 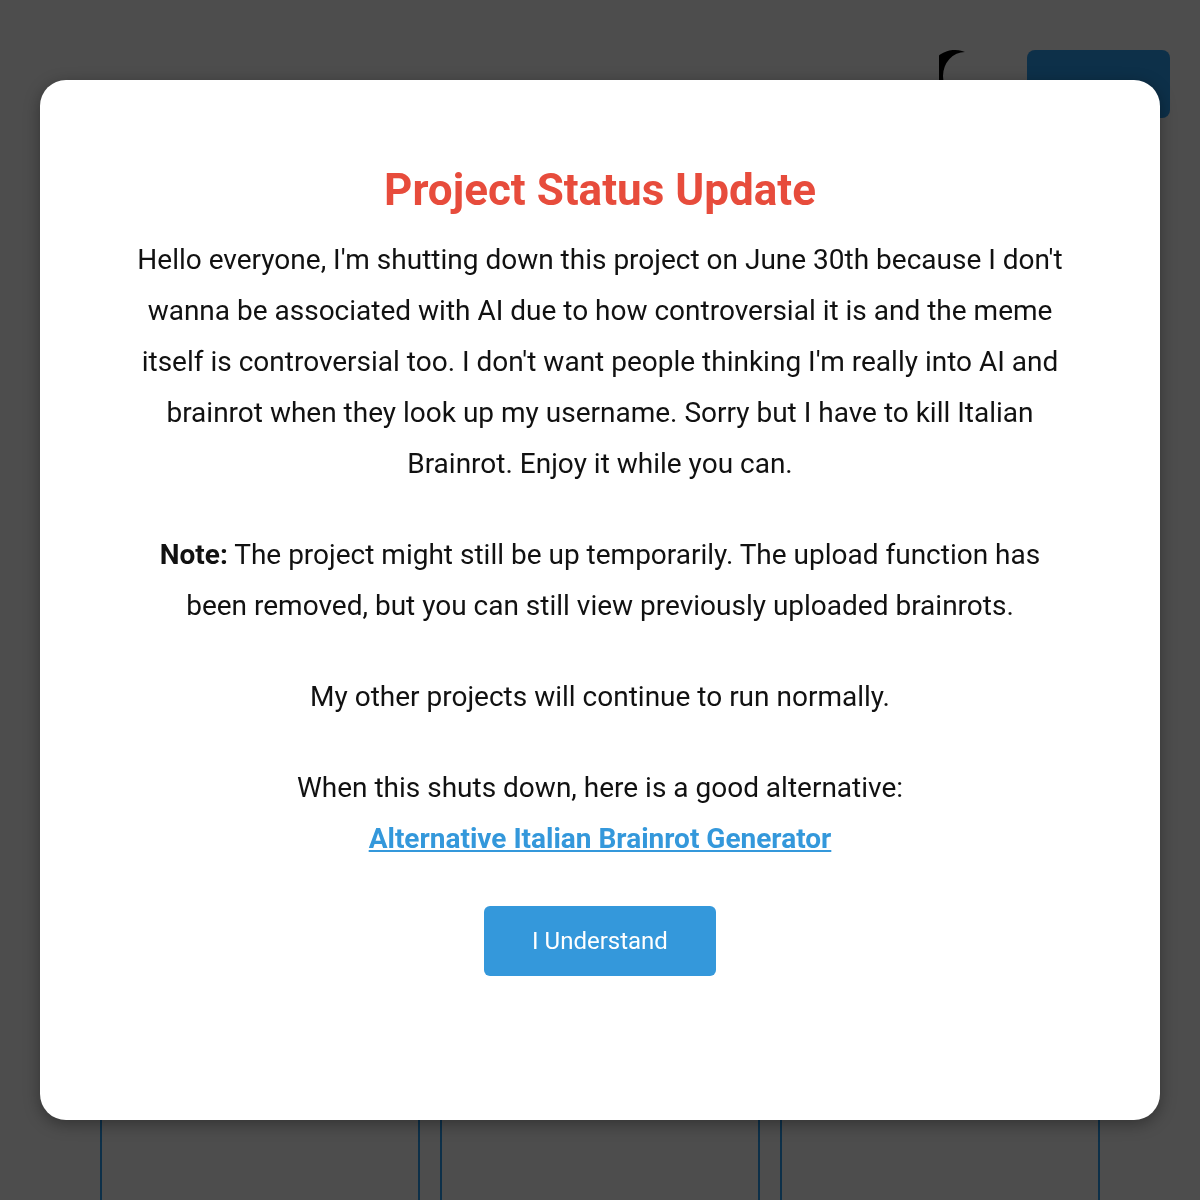 I want to click on paragraph: My other projects will continue to run normally., so click(x=600, y=697).